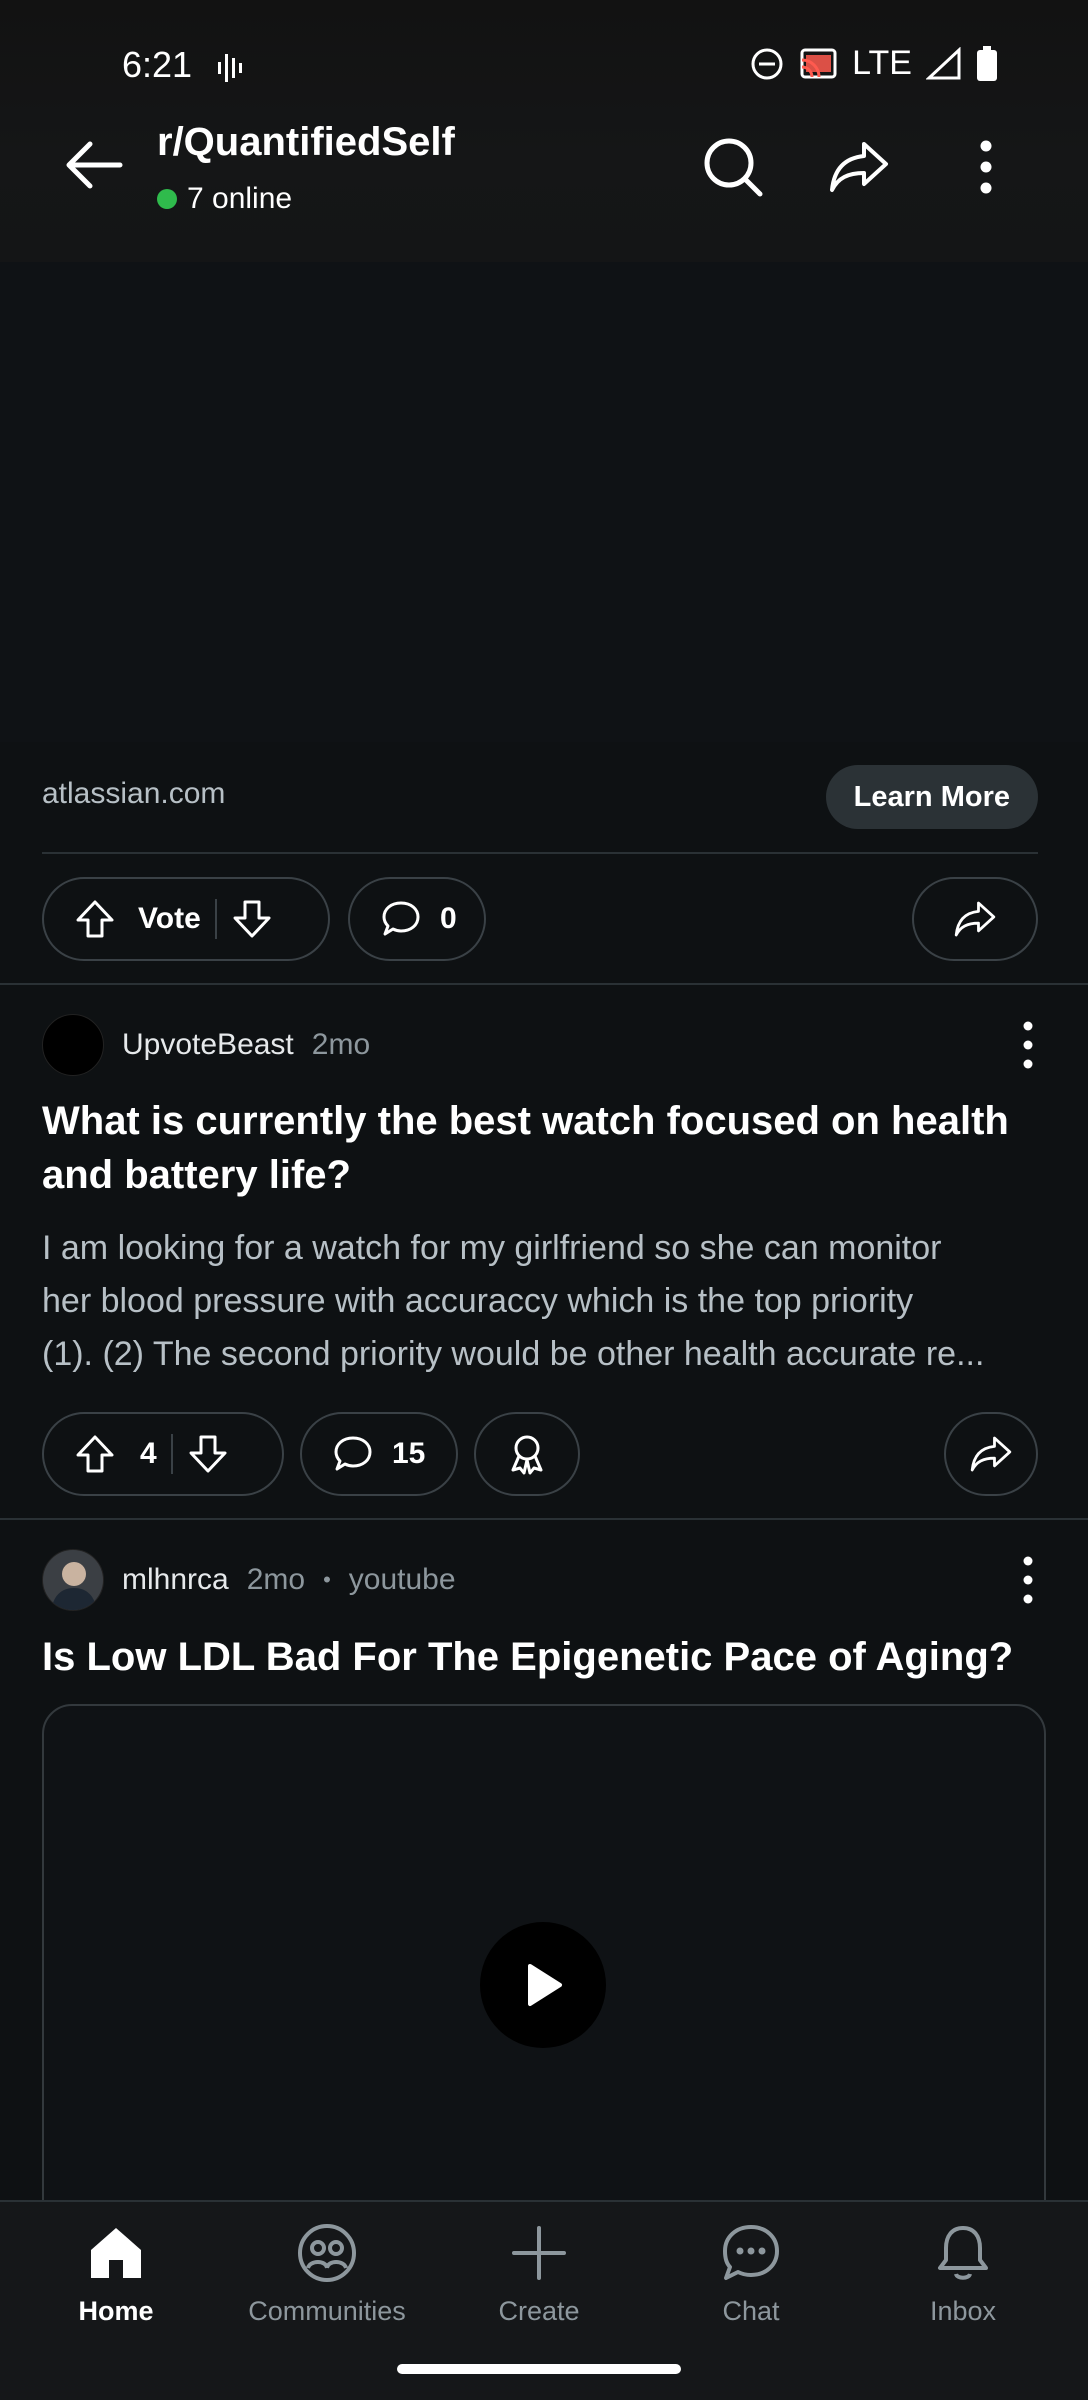 Image resolution: width=1088 pixels, height=2400 pixels. Describe the element at coordinates (931, 797) in the screenshot. I see `learn-more-button: Learn More` at that location.